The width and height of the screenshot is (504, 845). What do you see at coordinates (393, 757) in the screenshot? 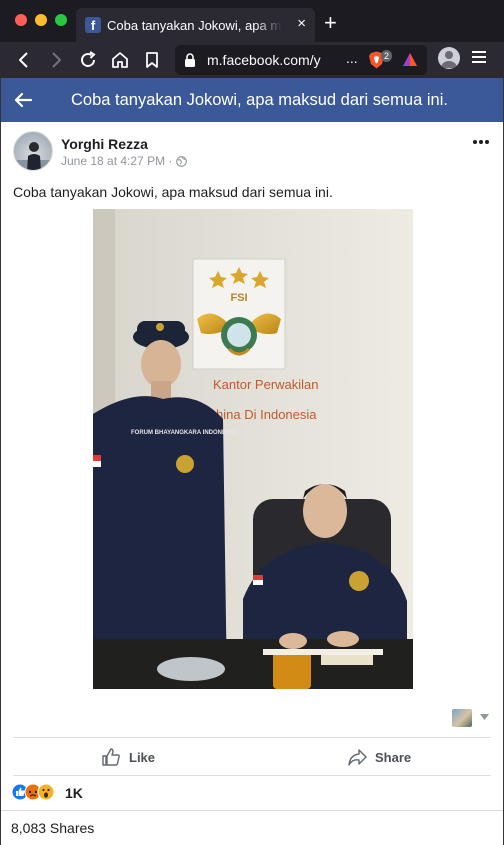
I see `share-label: Share` at bounding box center [393, 757].